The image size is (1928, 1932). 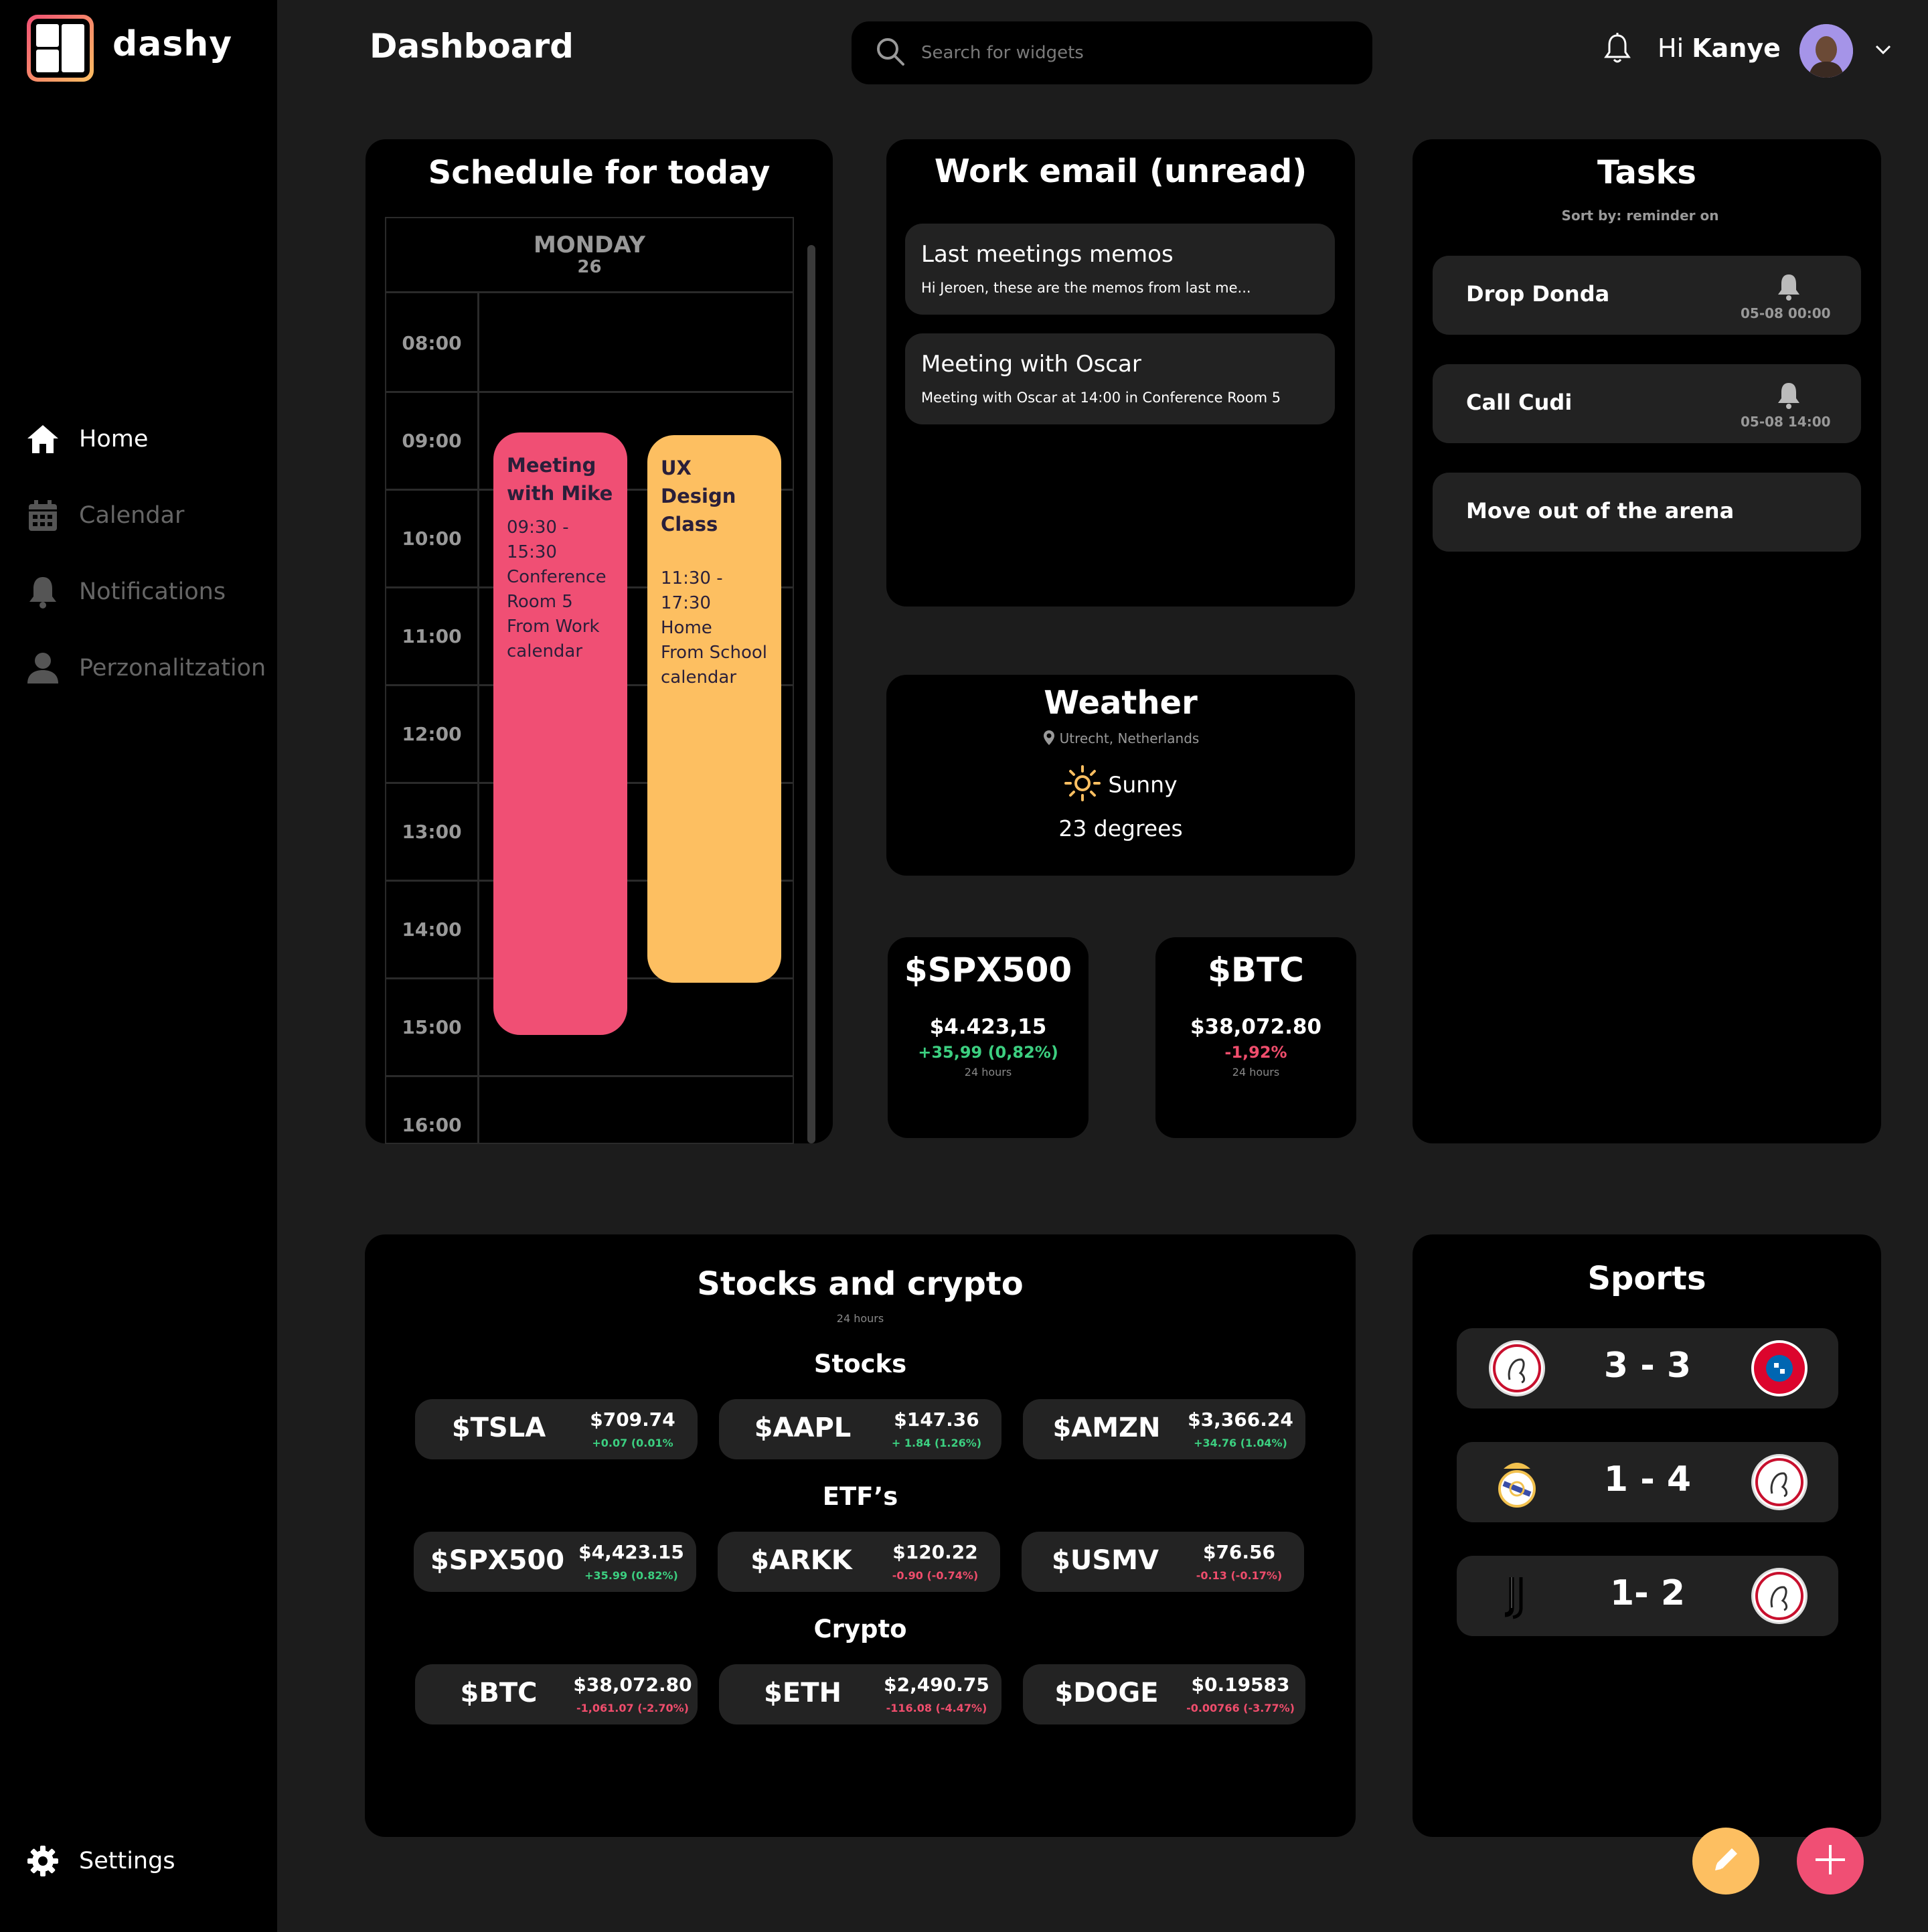 I want to click on crypto-pill-btc: $BTC $38,072.80 -1,061.07 (-2.70%), so click(x=556, y=1694).